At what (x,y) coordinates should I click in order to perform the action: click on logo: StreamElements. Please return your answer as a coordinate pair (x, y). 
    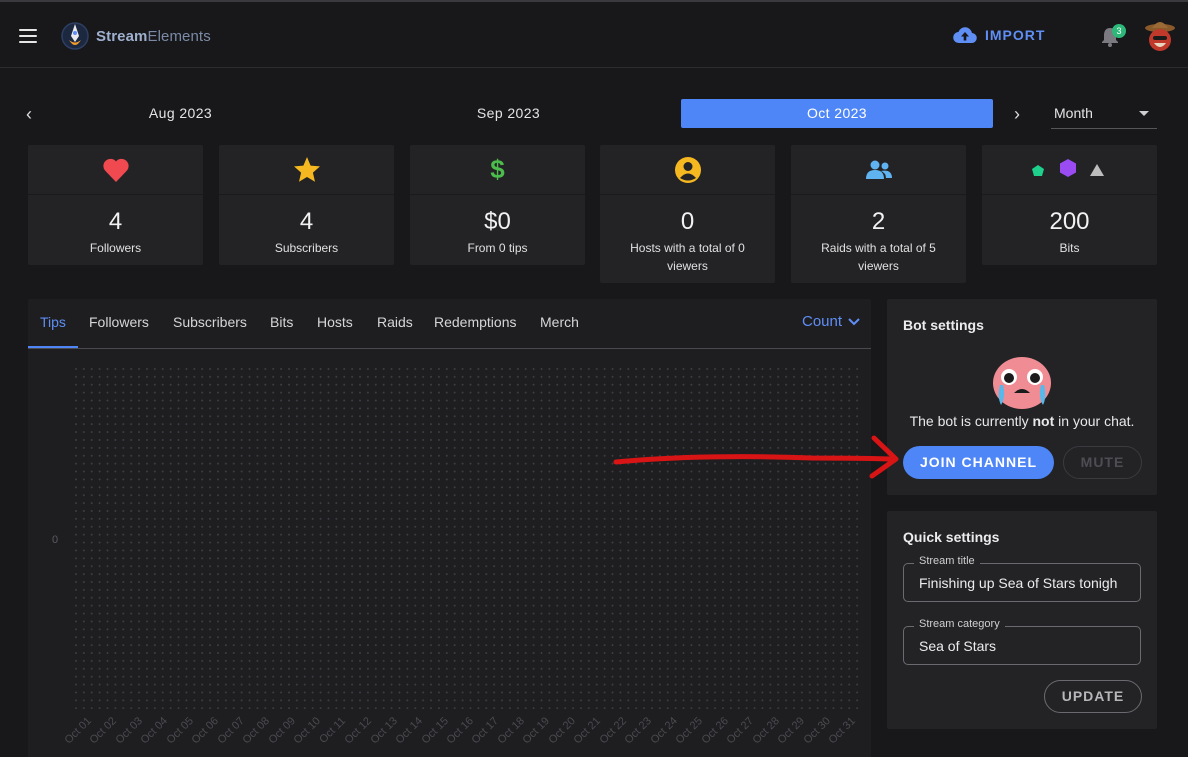
    Looking at the image, I should click on (135, 36).